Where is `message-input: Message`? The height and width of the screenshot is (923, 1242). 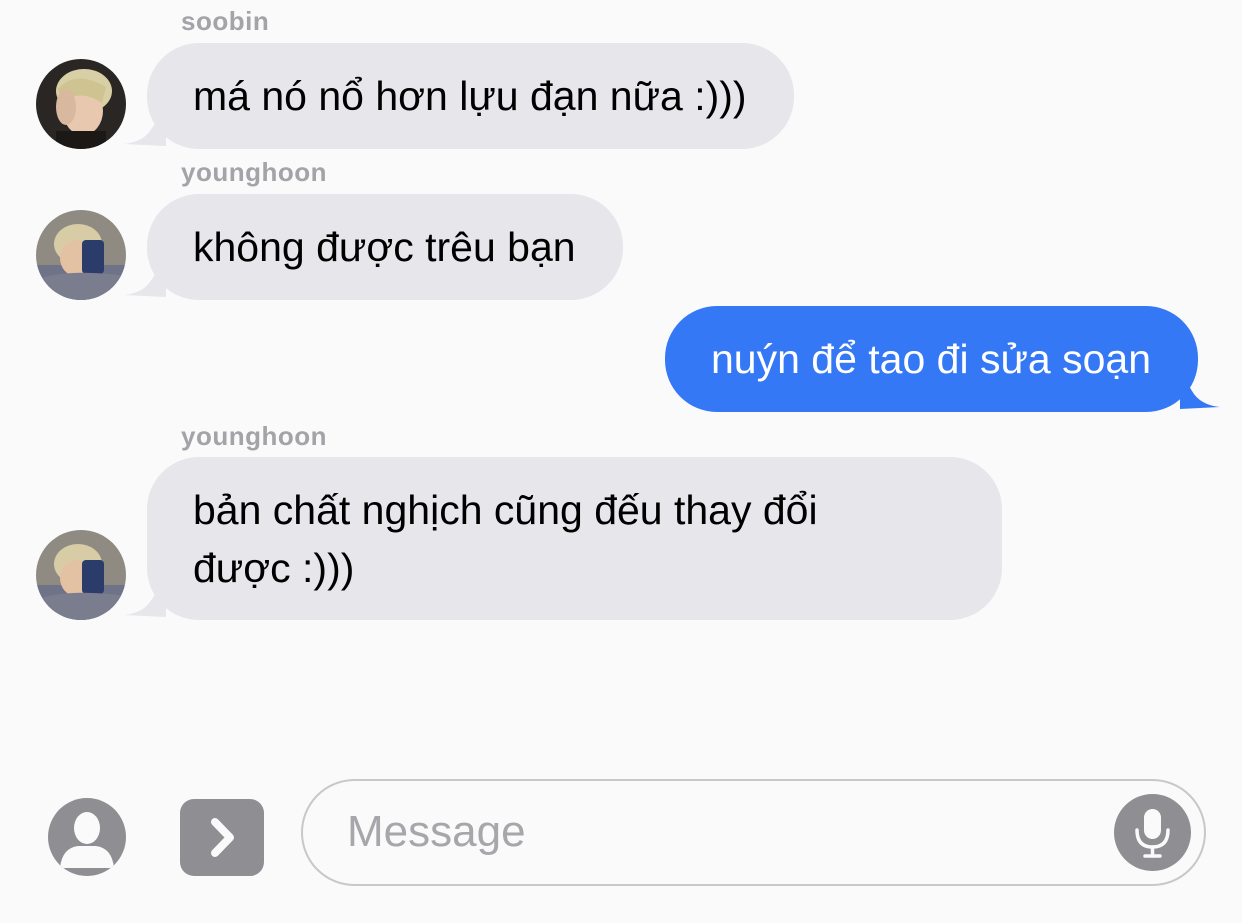 message-input: Message is located at coordinates (753, 832).